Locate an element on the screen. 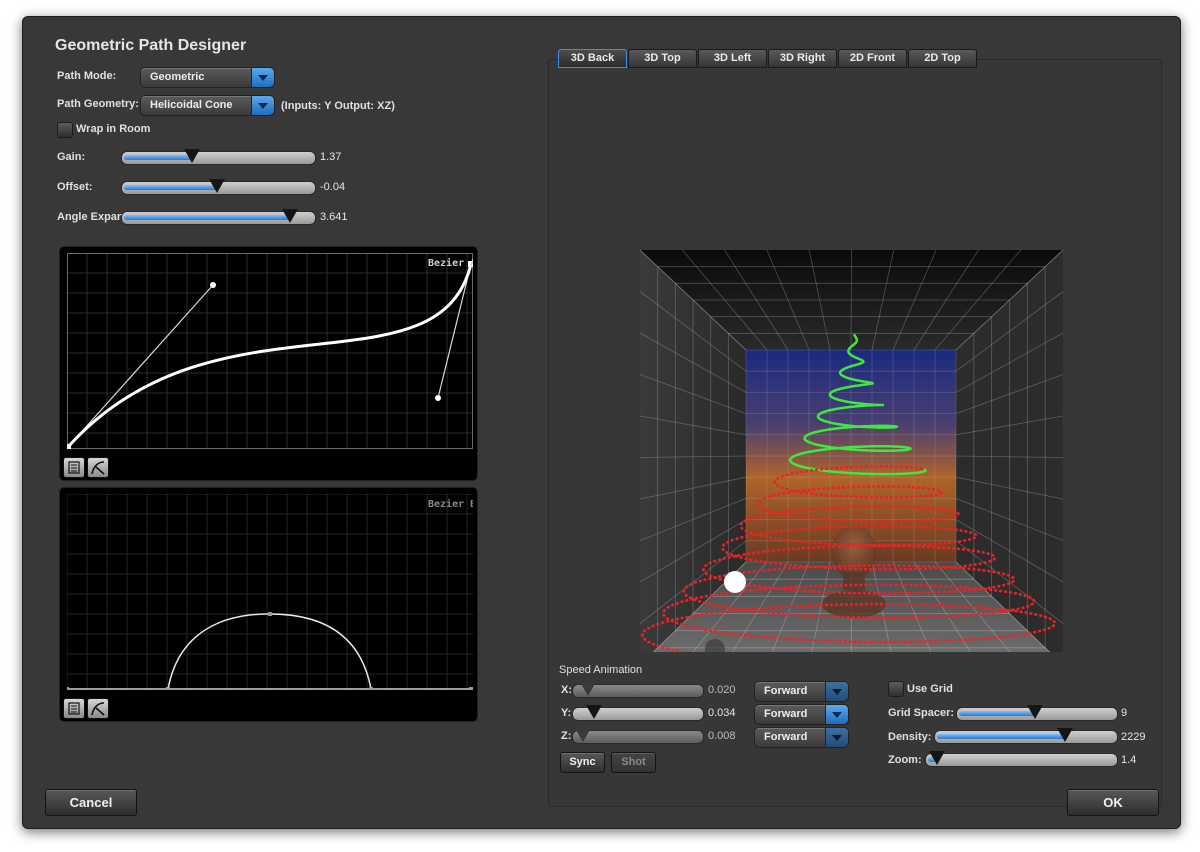 This screenshot has width=1200, height=852. use-grid-label: Use Grid is located at coordinates (930, 689).